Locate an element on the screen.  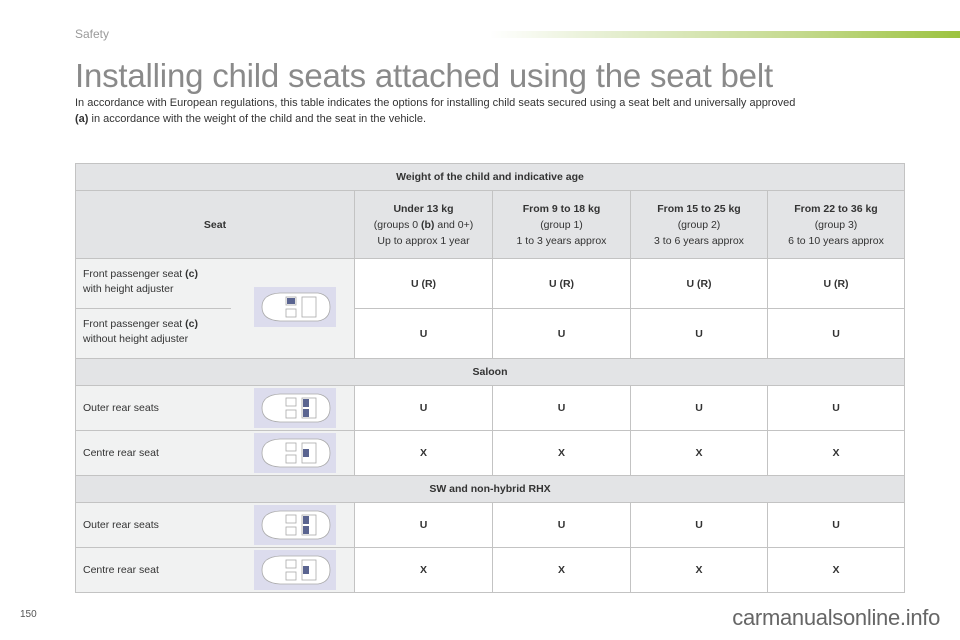
column-group: (group 3) is located at coordinates (836, 224).